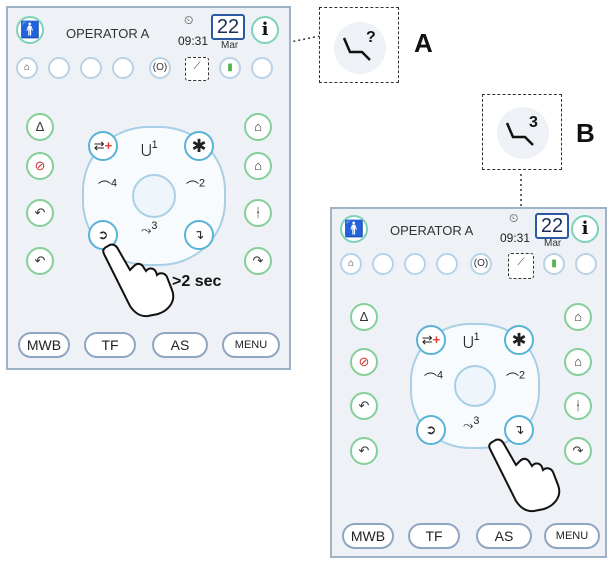 The image size is (613, 562). What do you see at coordinates (197, 281) in the screenshot?
I see `hold-duration-label: >2 sec` at bounding box center [197, 281].